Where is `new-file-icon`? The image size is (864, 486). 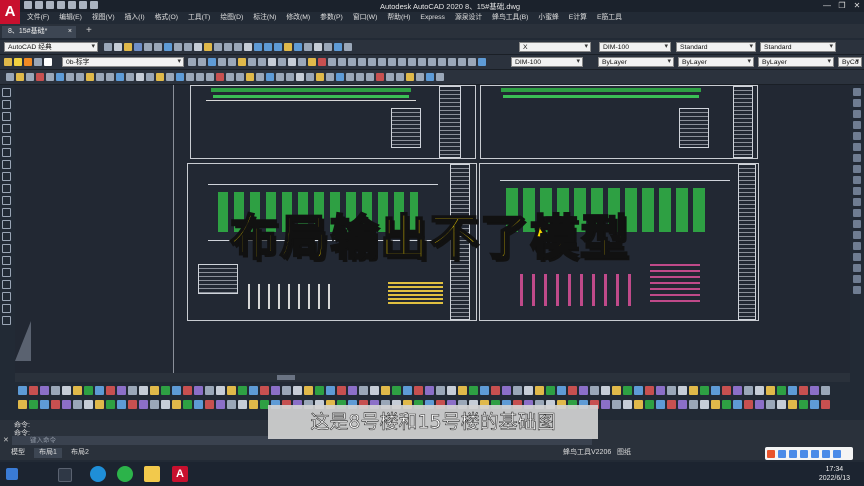 new-file-icon is located at coordinates (28, 5).